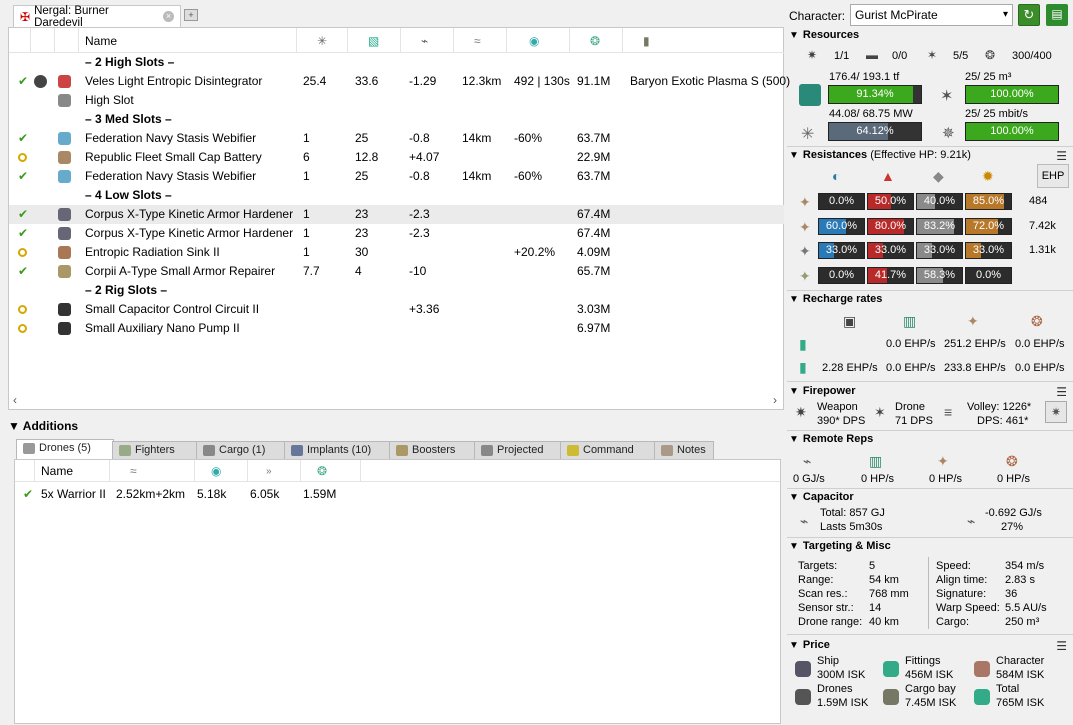 This screenshot has width=1073, height=725. Describe the element at coordinates (684, 450) in the screenshot. I see `tab-notes: Notes` at that location.